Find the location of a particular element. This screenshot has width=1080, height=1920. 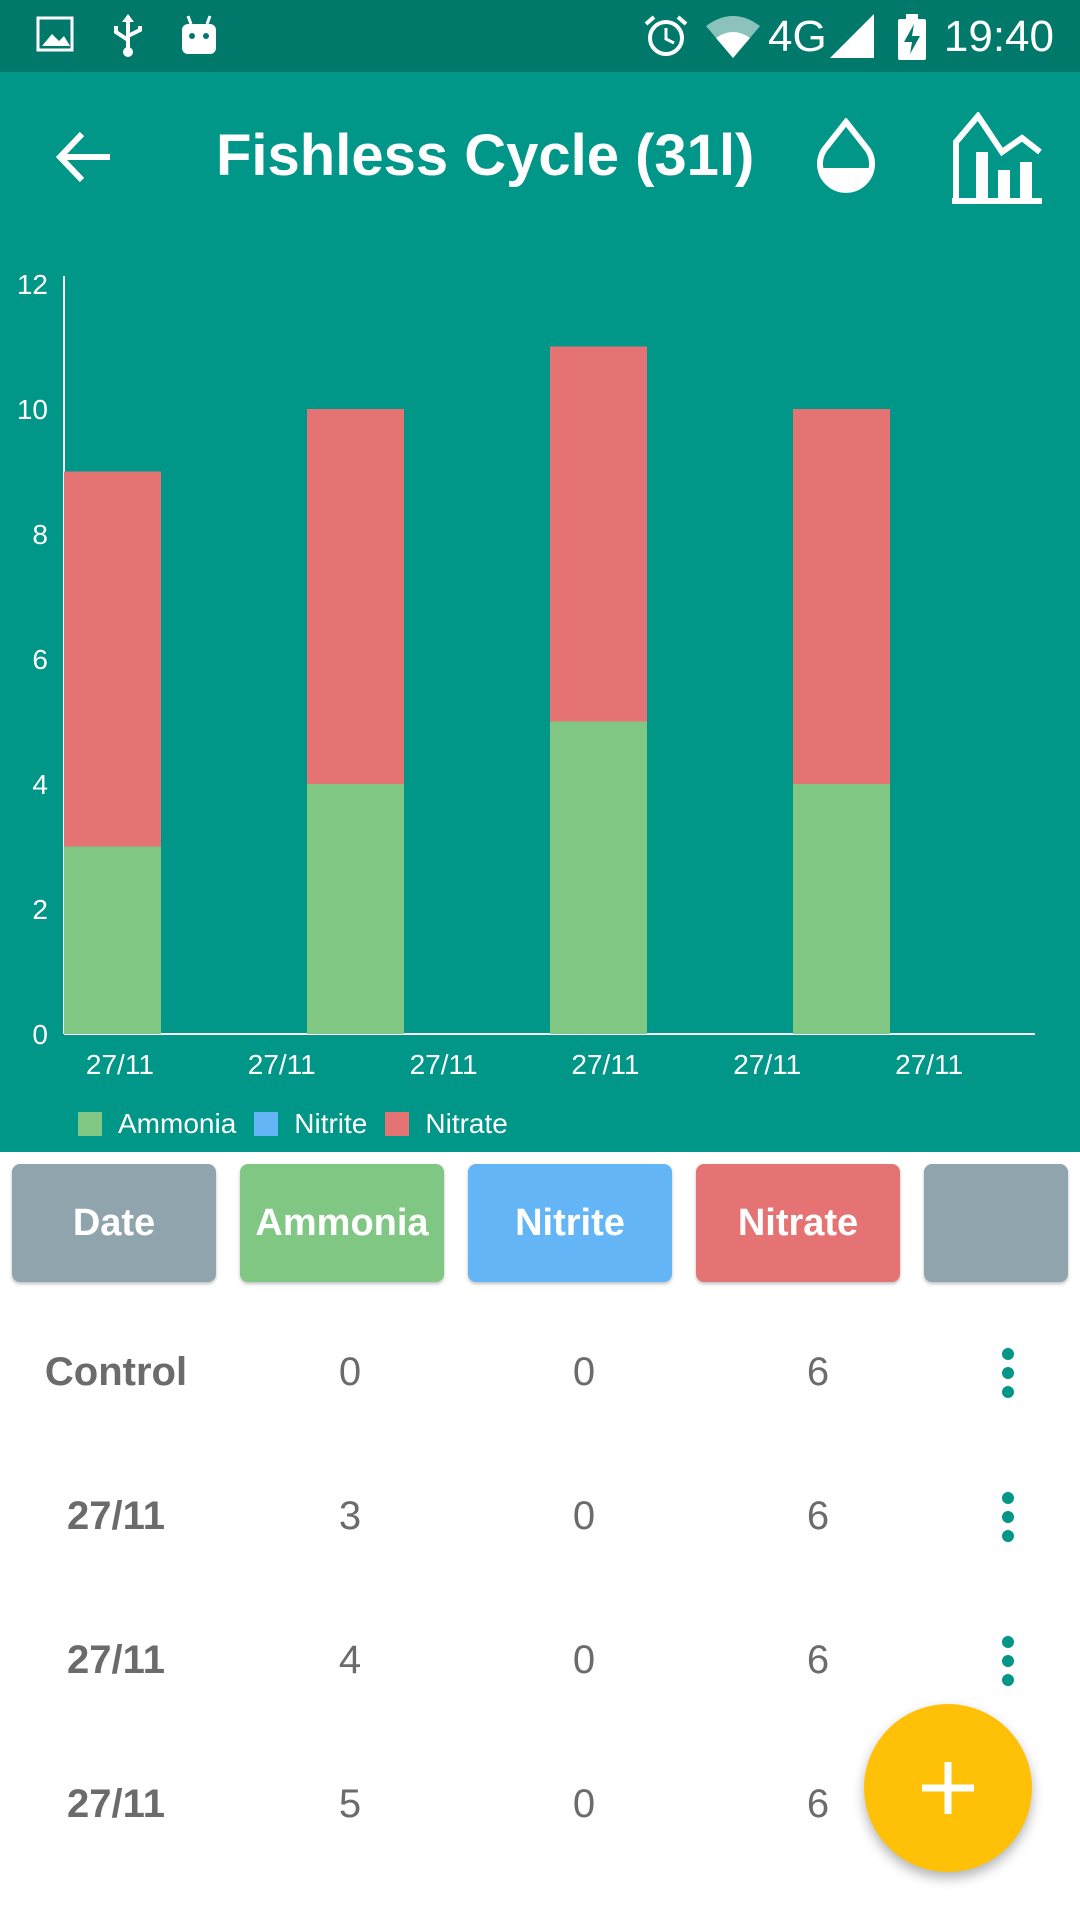

row-ammonia: 0 is located at coordinates (350, 1372).